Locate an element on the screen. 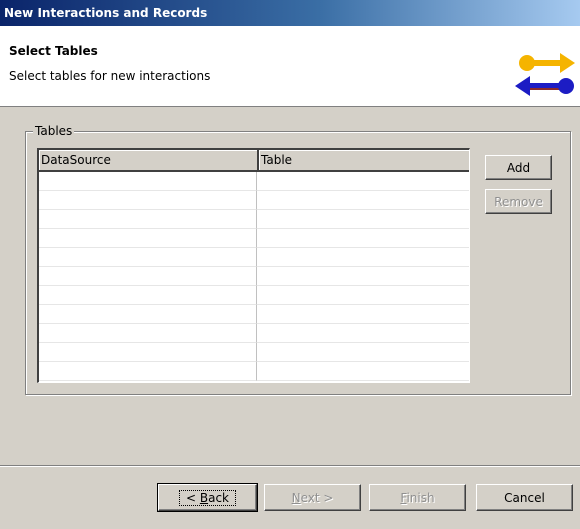 The height and width of the screenshot is (529, 580). title-bar: New Interactions and Records is located at coordinates (290, 13).